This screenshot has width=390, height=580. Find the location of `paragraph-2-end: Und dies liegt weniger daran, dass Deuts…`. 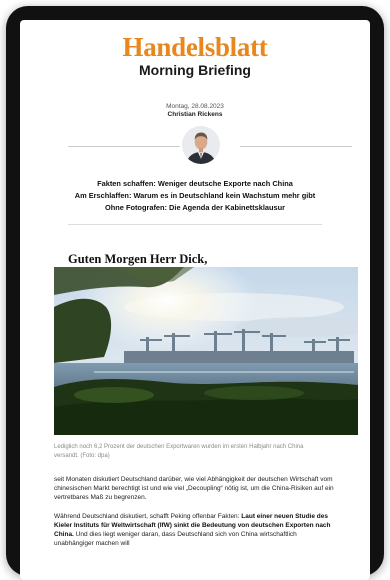

paragraph-2-end: Und dies liegt weniger daran, dass Deuts… is located at coordinates (175, 539).